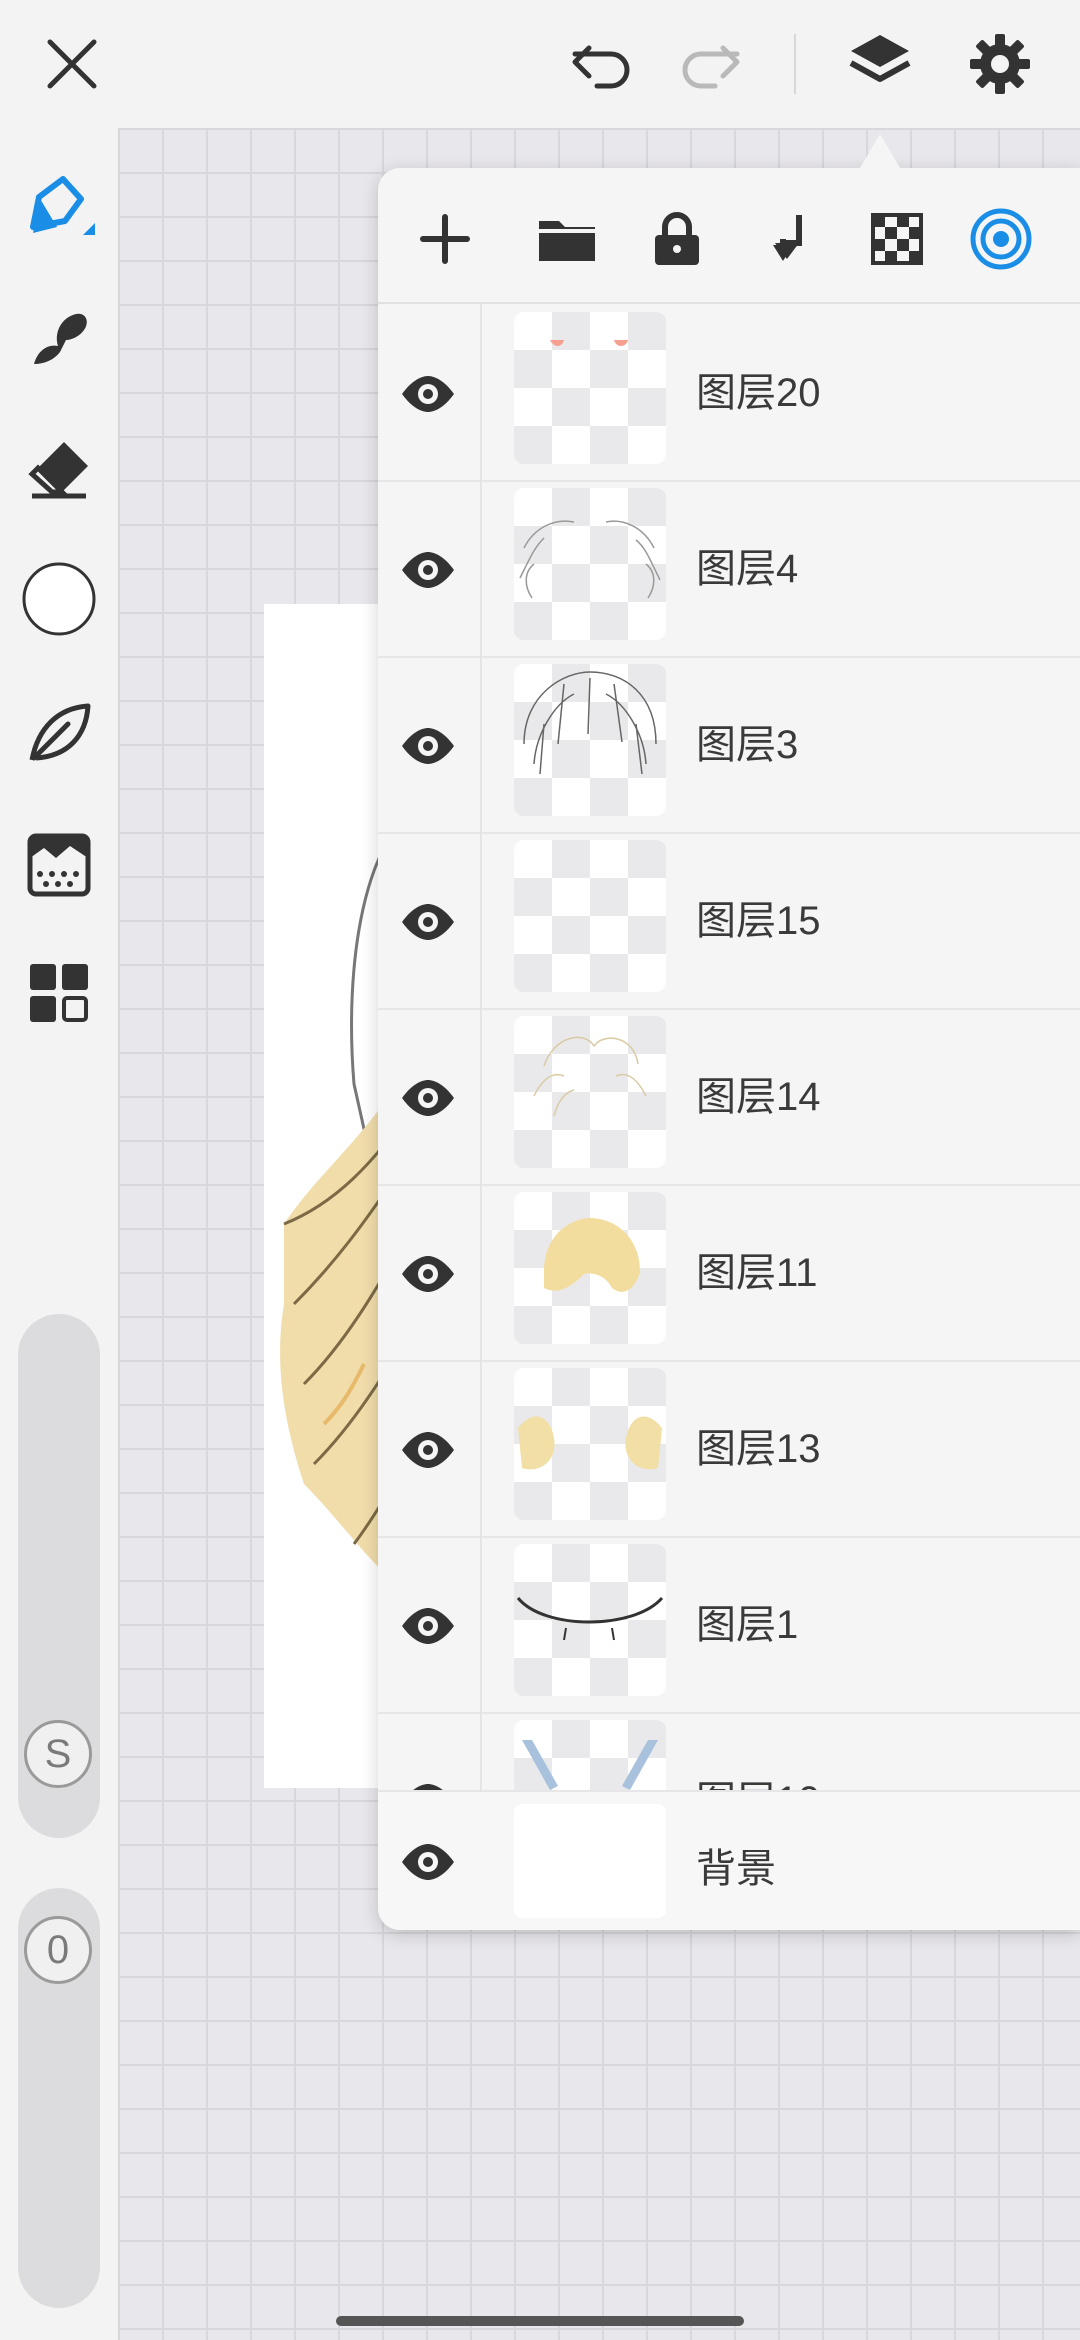 This screenshot has height=2340, width=1080. What do you see at coordinates (59, 211) in the screenshot?
I see `brush-tool-icon` at bounding box center [59, 211].